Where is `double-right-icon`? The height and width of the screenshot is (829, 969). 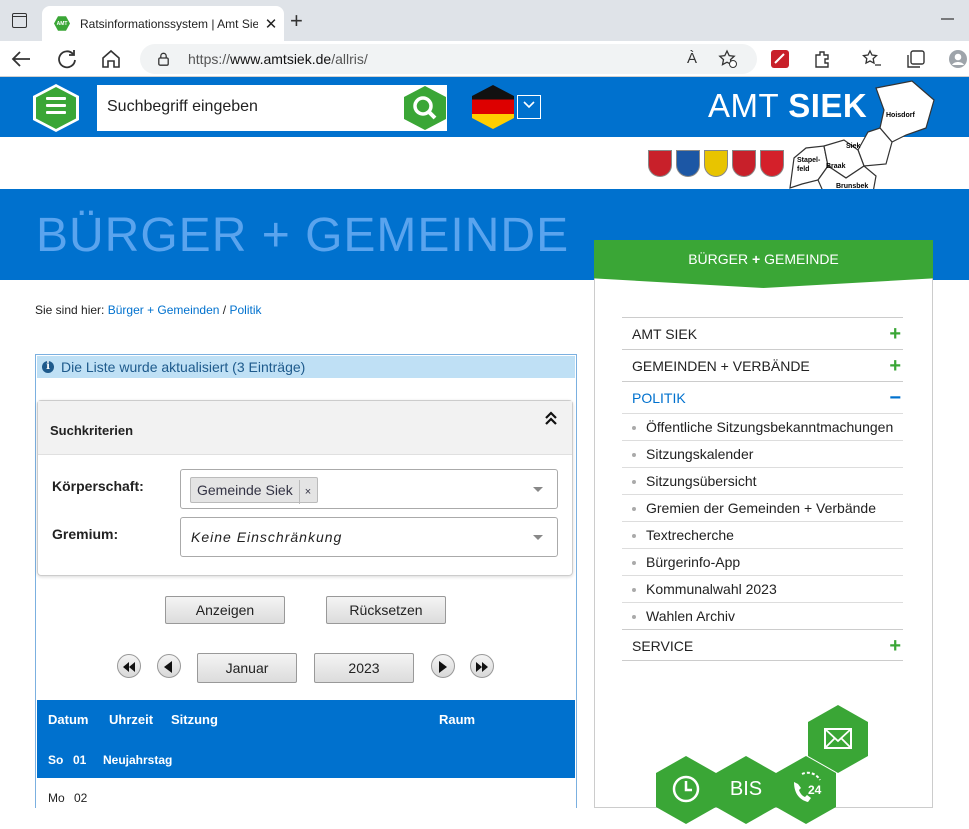 double-right-icon is located at coordinates (482, 667).